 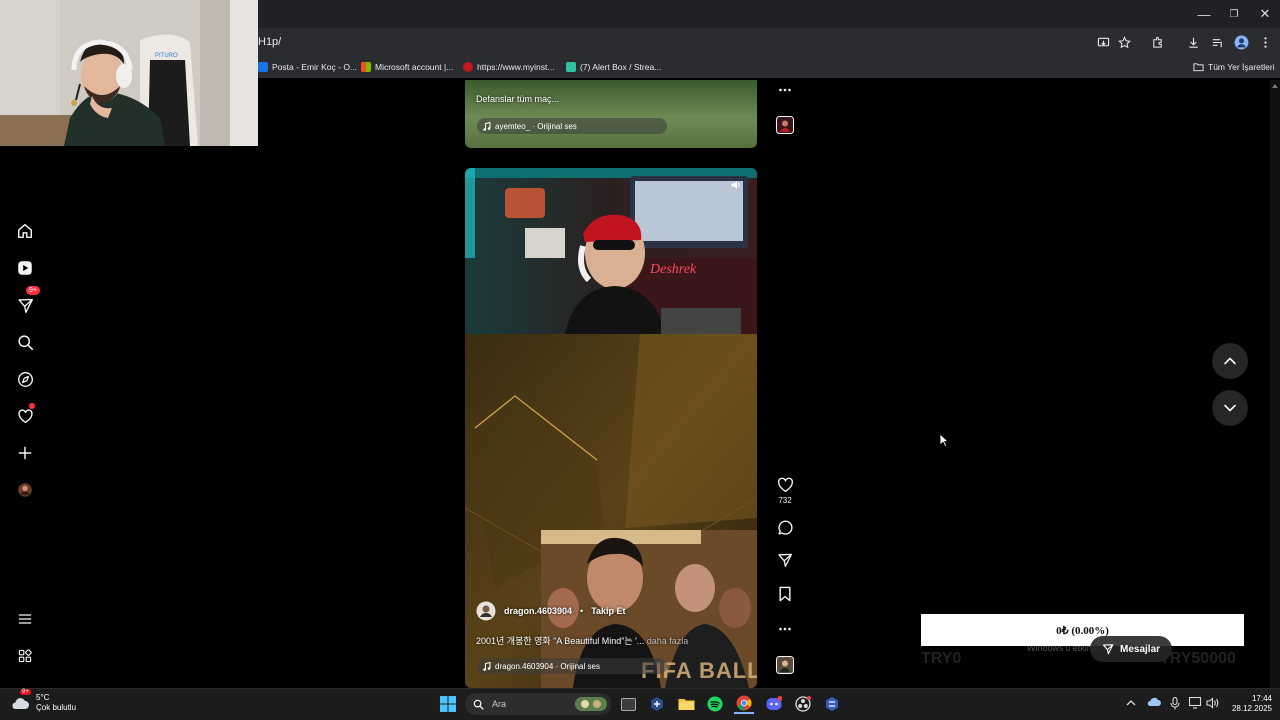 What do you see at coordinates (32, 406) in the screenshot?
I see `notification-dot` at bounding box center [32, 406].